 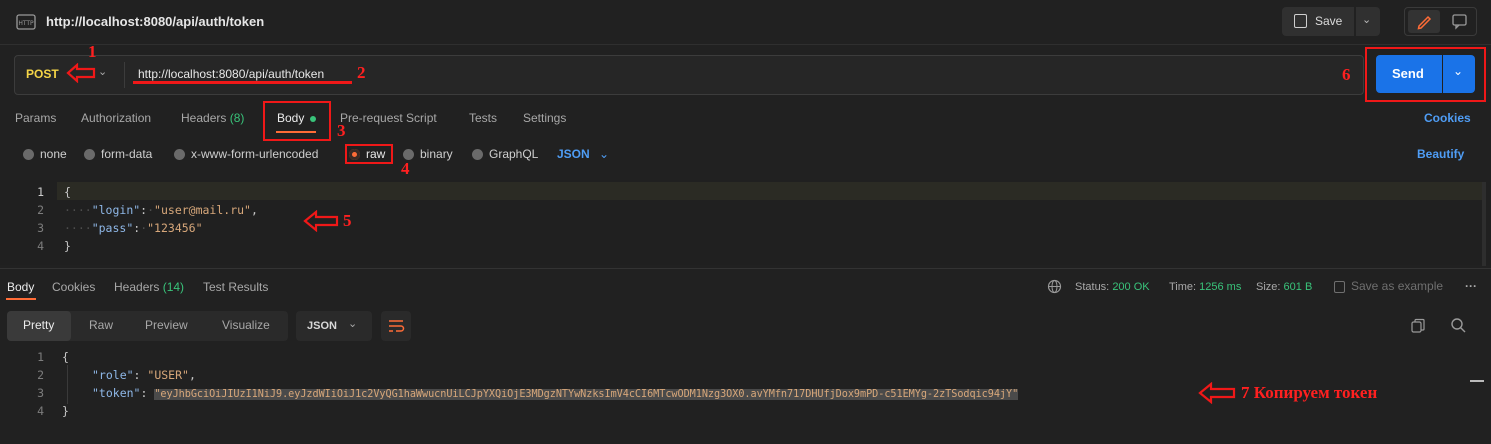 I want to click on tab-pre-request-script: Pre-request Script, so click(x=388, y=118).